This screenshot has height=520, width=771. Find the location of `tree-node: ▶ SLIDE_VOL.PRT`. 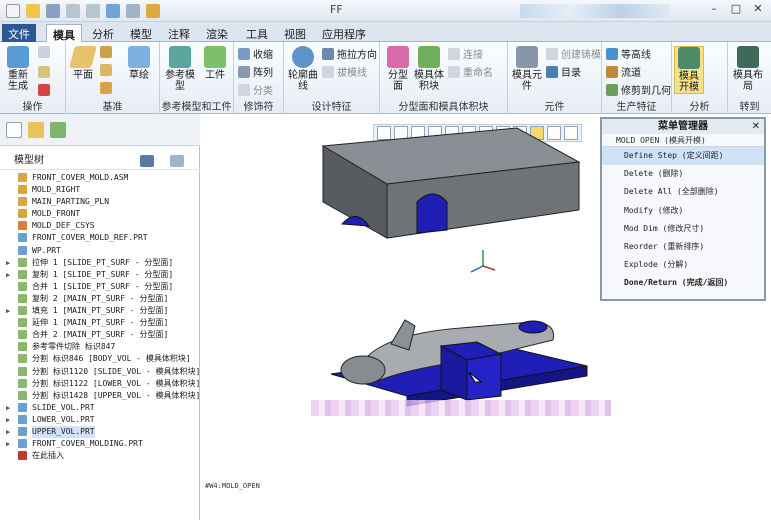

tree-node: ▶ SLIDE_VOL.PRT is located at coordinates (100, 408).